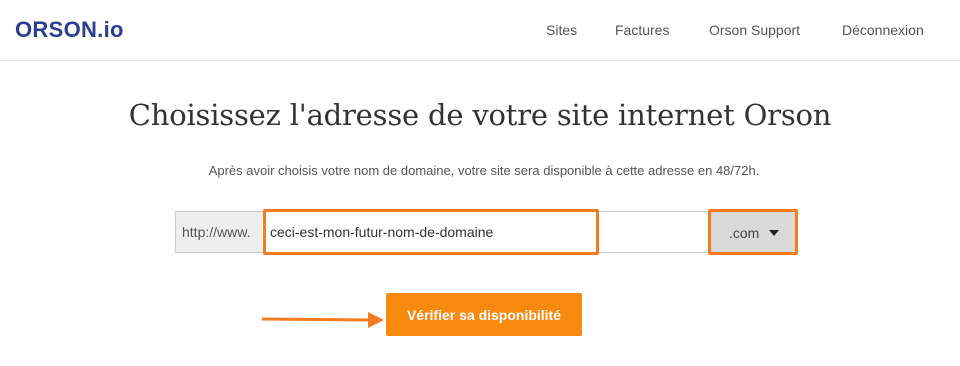 The height and width of the screenshot is (366, 960). What do you see at coordinates (69, 30) in the screenshot?
I see `orson-logo: ORSON.io` at bounding box center [69, 30].